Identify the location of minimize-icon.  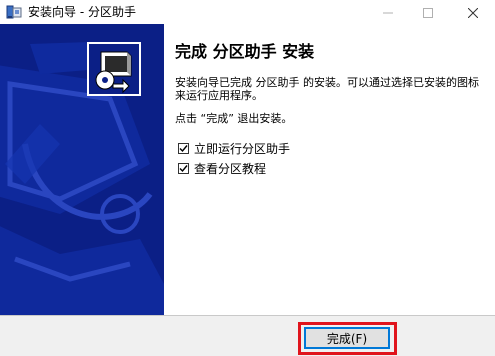
(388, 12).